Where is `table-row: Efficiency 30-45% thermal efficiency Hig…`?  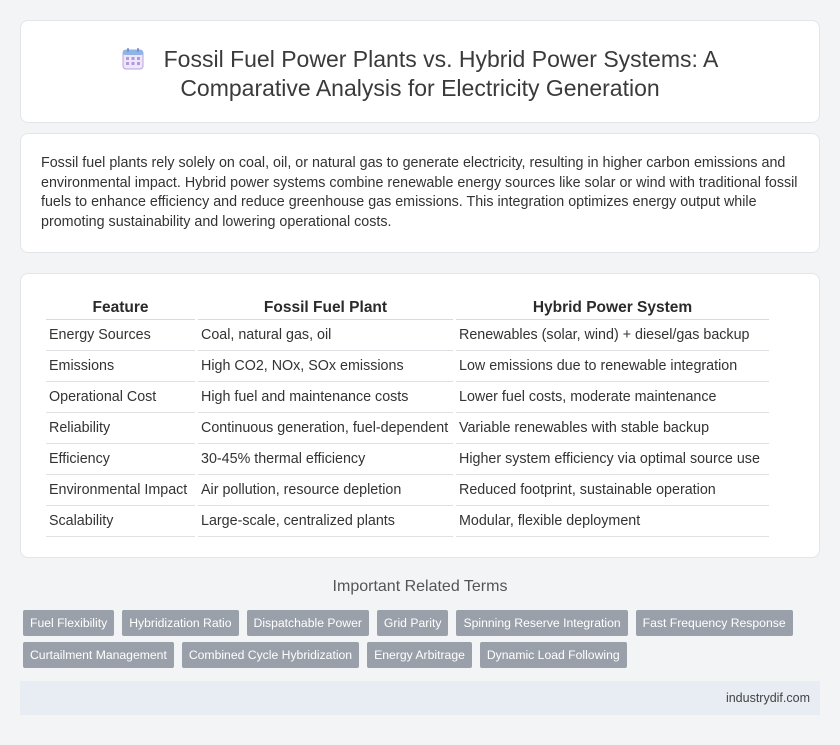
table-row: Efficiency 30-45% thermal efficiency Hig… is located at coordinates (407, 459).